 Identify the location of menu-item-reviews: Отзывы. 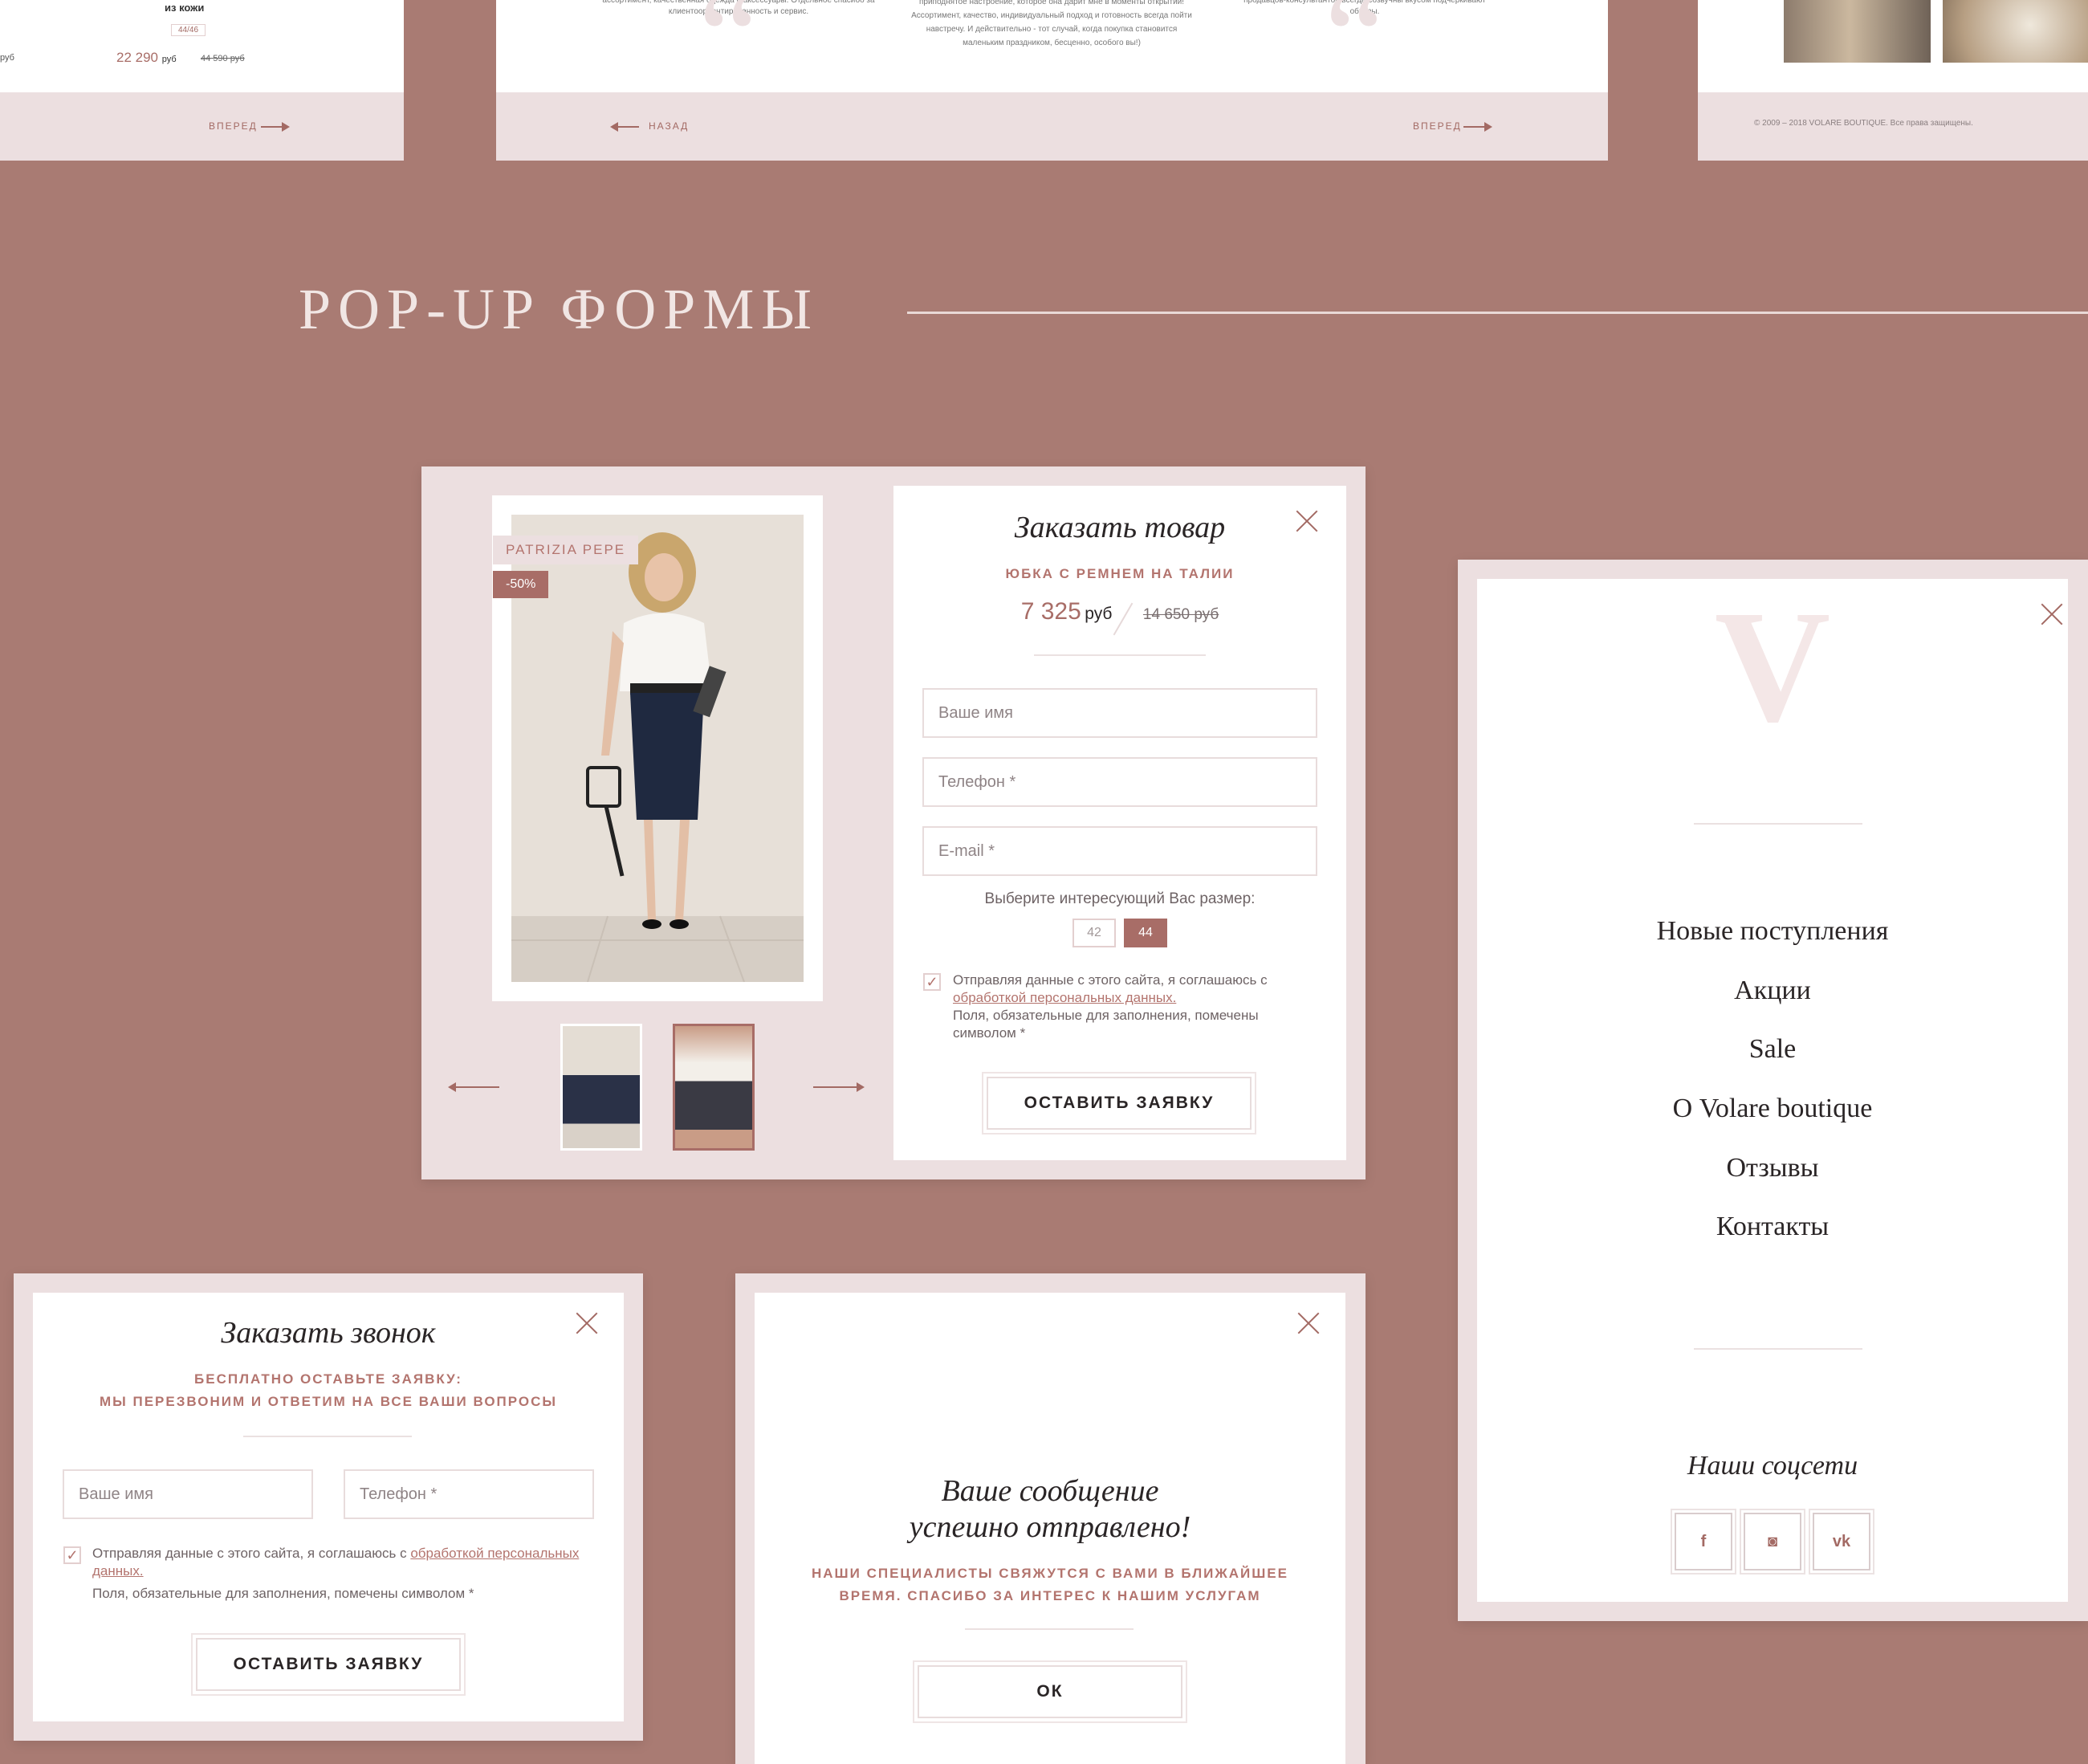
(1772, 1168).